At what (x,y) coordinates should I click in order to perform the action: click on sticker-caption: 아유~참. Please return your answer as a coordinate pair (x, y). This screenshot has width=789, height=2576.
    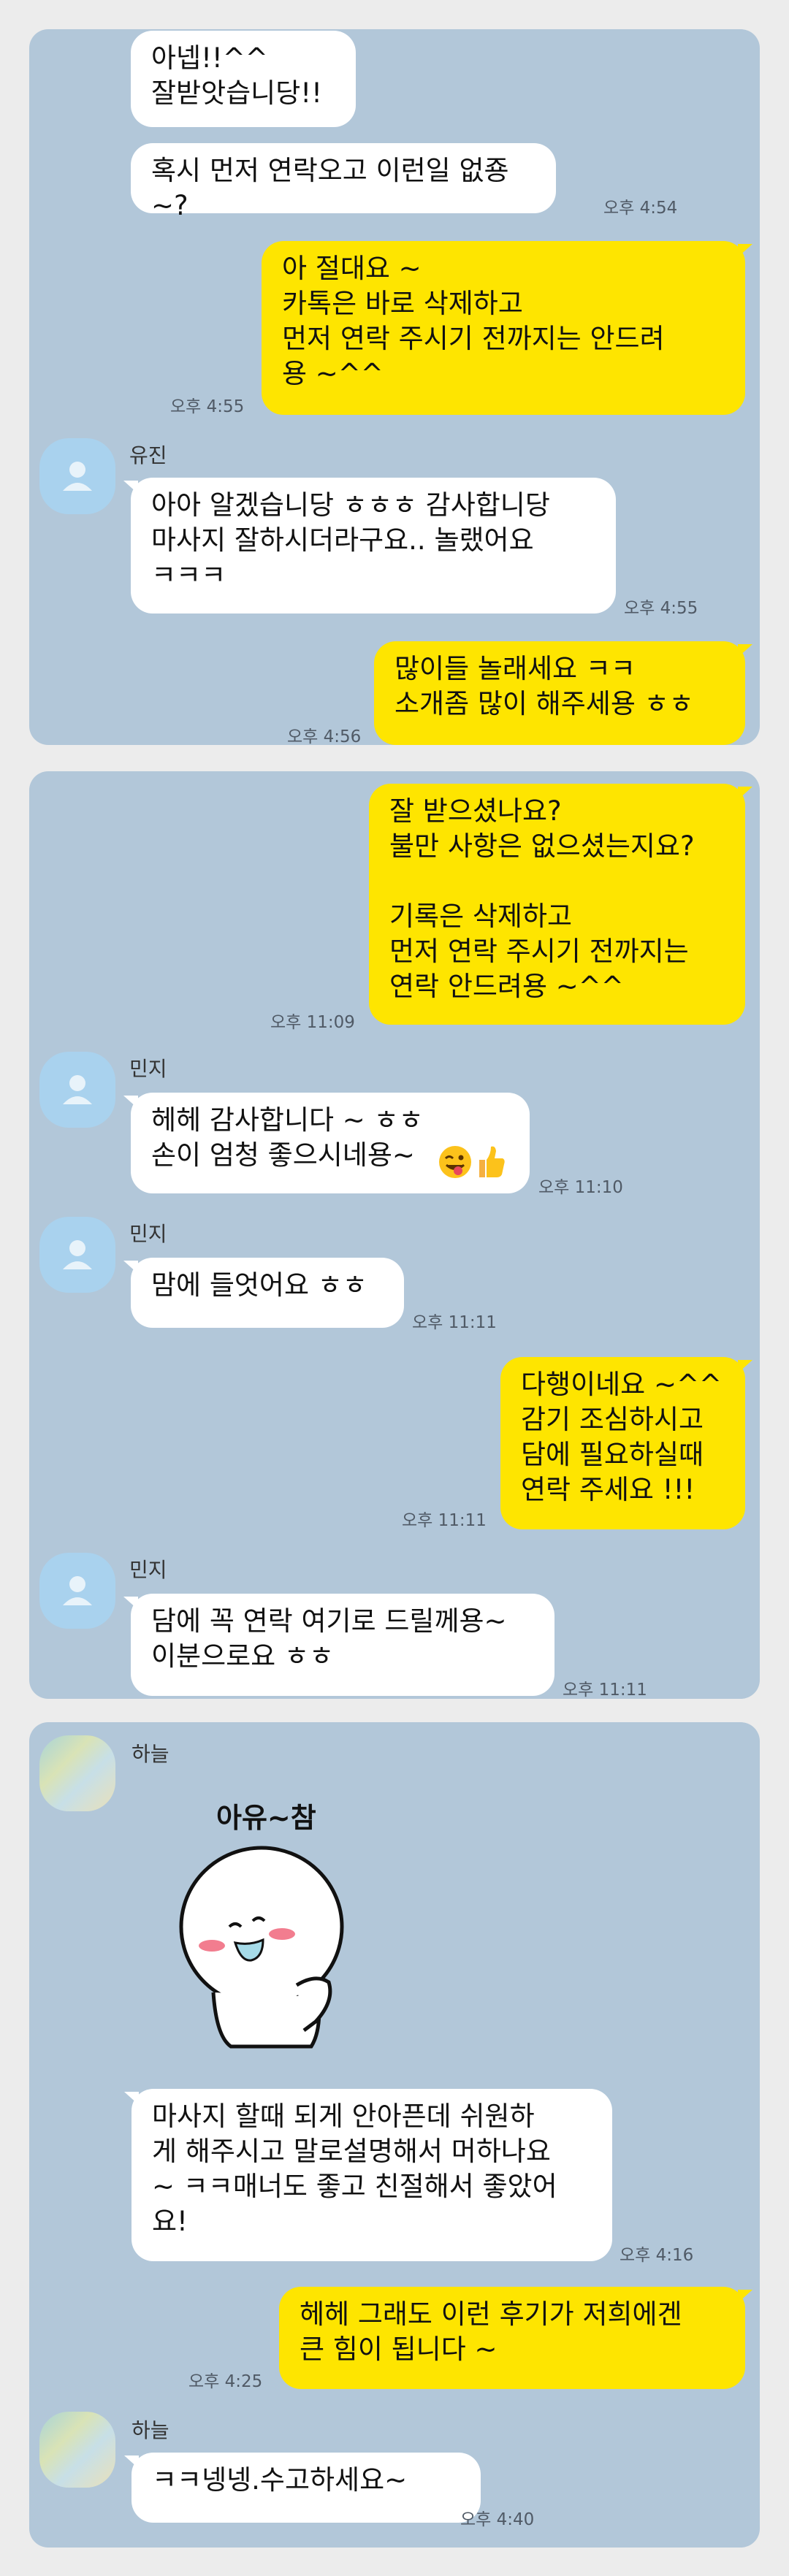
    Looking at the image, I should click on (266, 1818).